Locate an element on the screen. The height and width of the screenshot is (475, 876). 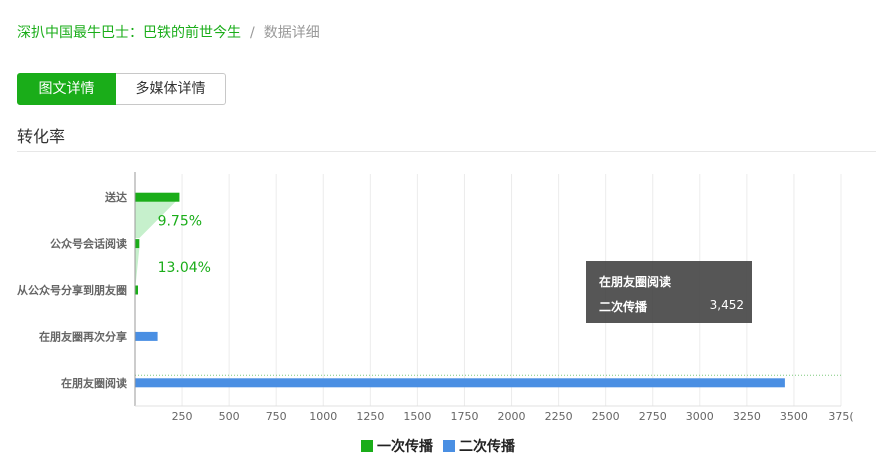
category-label-2: 从公众号分享到朋友圈 is located at coordinates (72, 290).